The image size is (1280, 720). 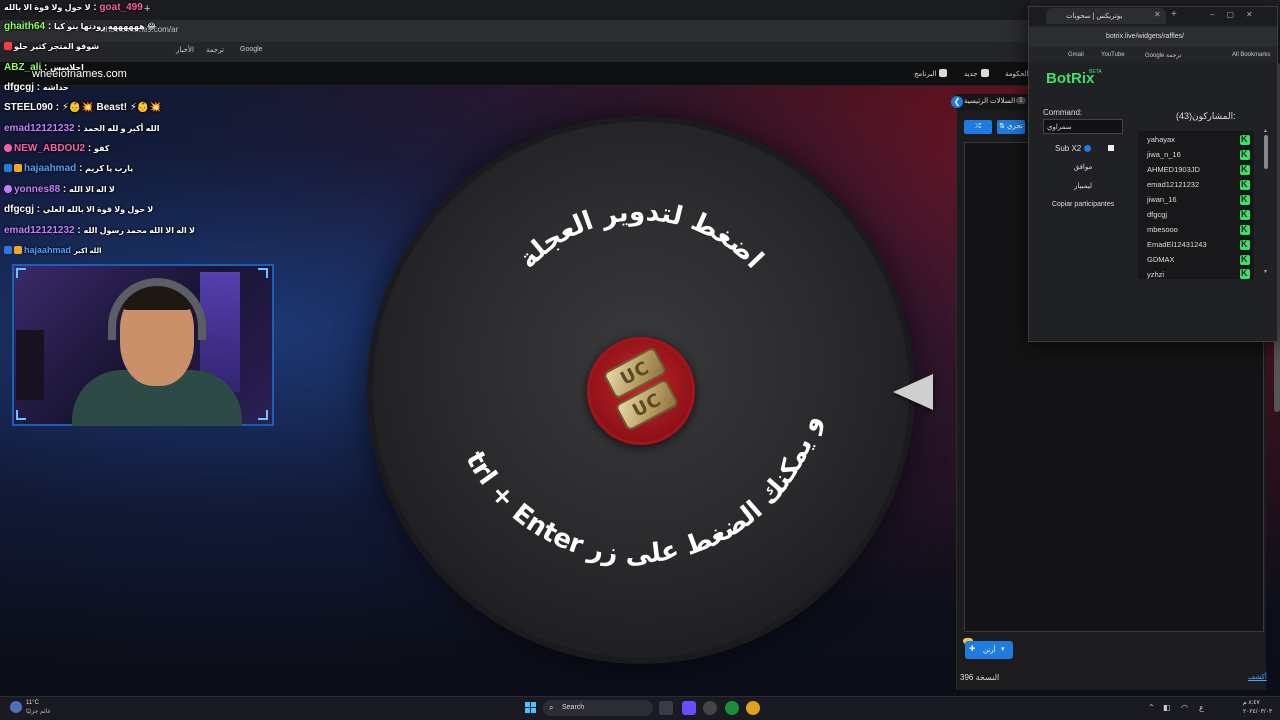 What do you see at coordinates (37, 189) in the screenshot?
I see `chat-user: yonnes88` at bounding box center [37, 189].